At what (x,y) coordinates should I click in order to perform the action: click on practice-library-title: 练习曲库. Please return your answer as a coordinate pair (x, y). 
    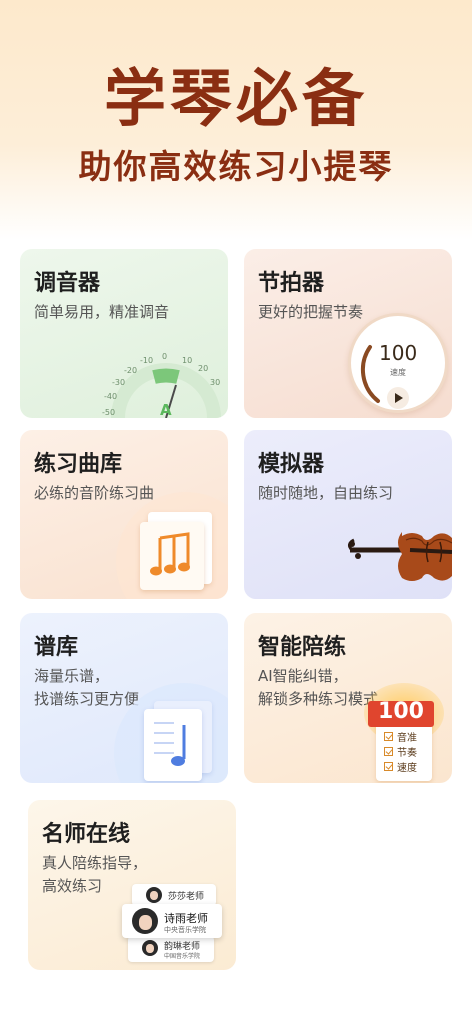
    Looking at the image, I should click on (78, 464).